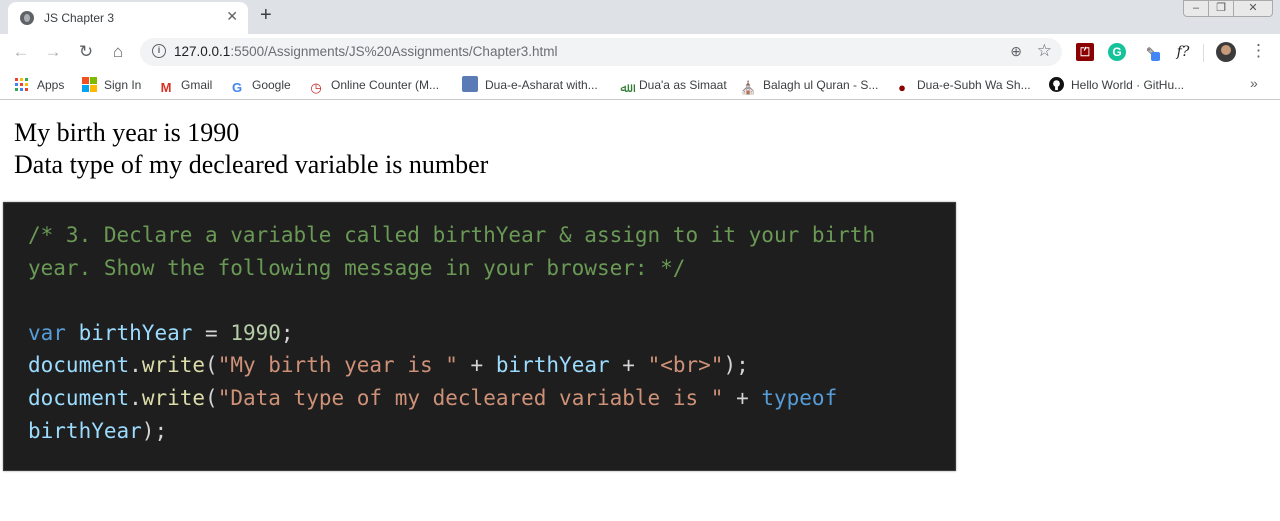 The image size is (1280, 521). I want to click on grammarly-extension-icon: G, so click(1117, 52).